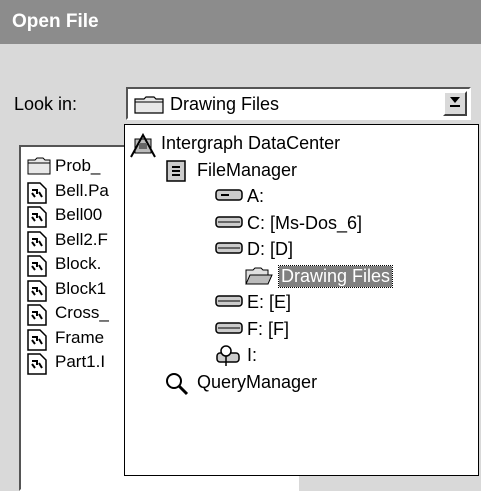  Describe the element at coordinates (82, 312) in the screenshot. I see `file-name: Cross_` at that location.